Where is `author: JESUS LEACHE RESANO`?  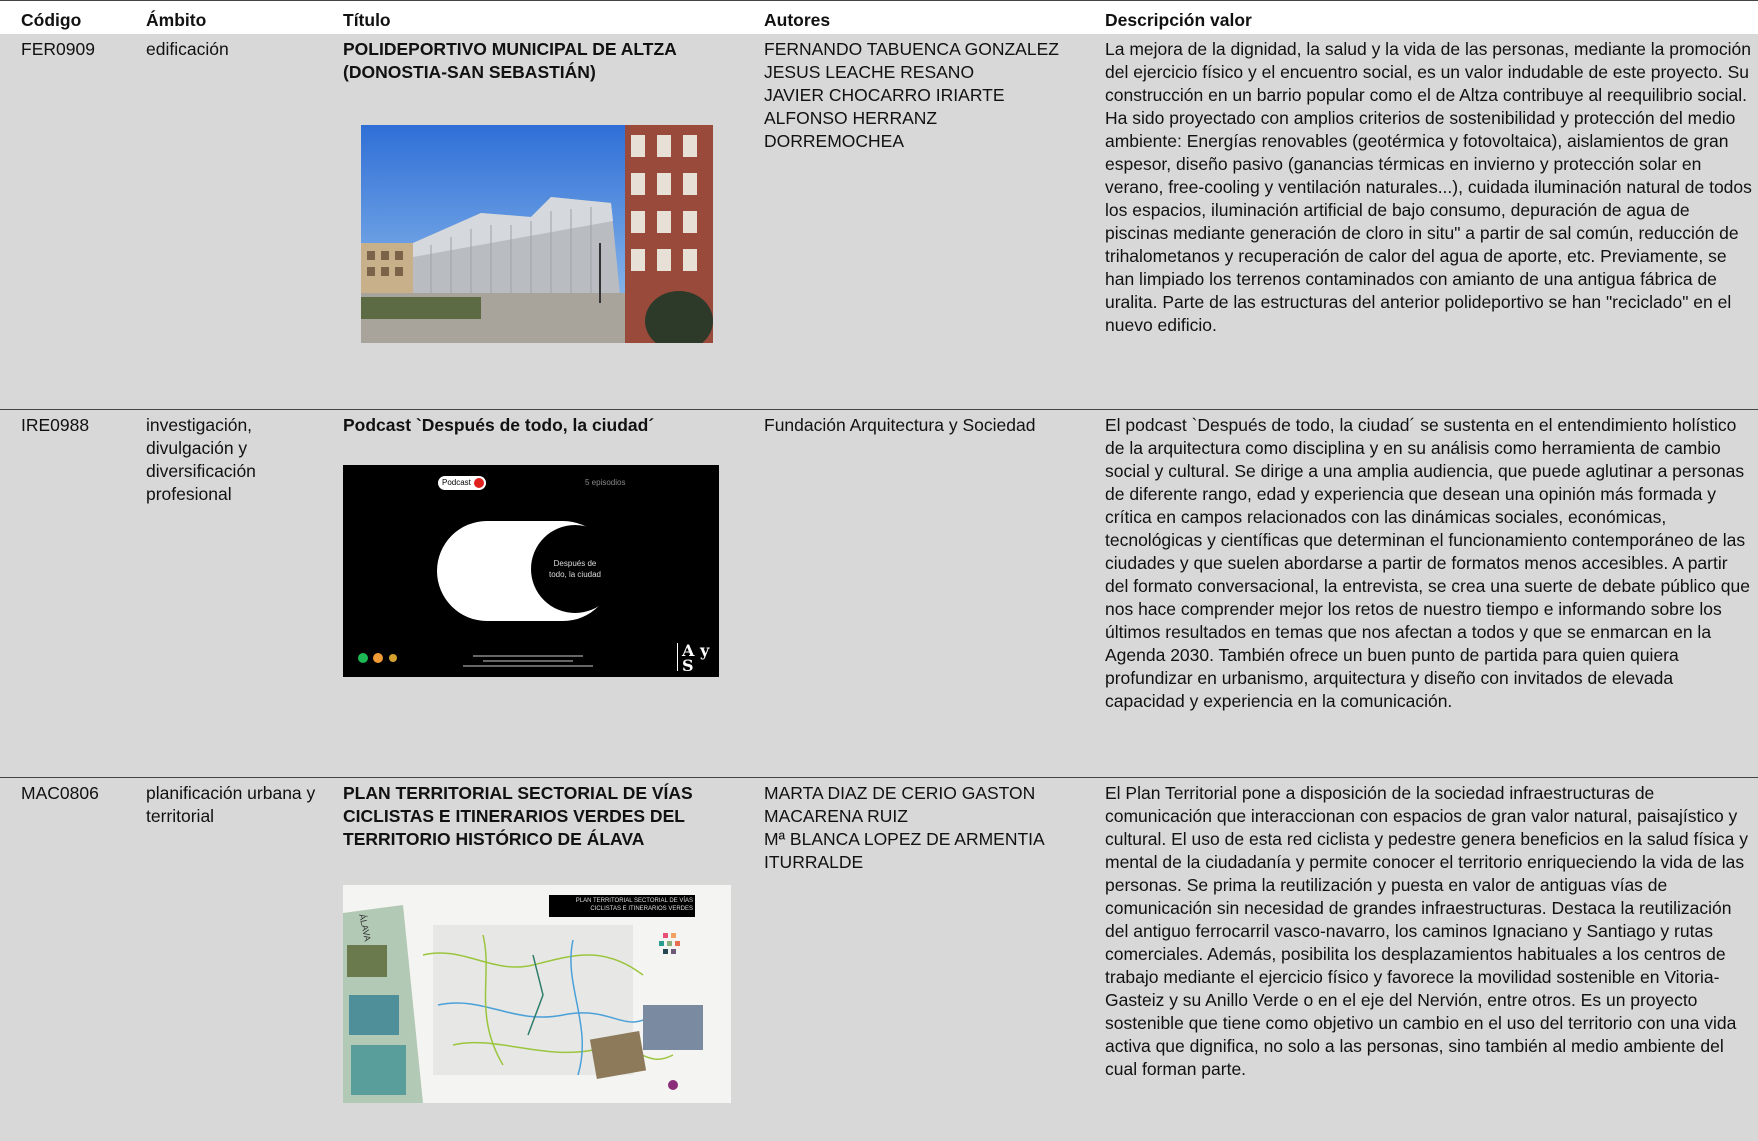
author: JESUS LEACHE RESANO is located at coordinates (869, 72).